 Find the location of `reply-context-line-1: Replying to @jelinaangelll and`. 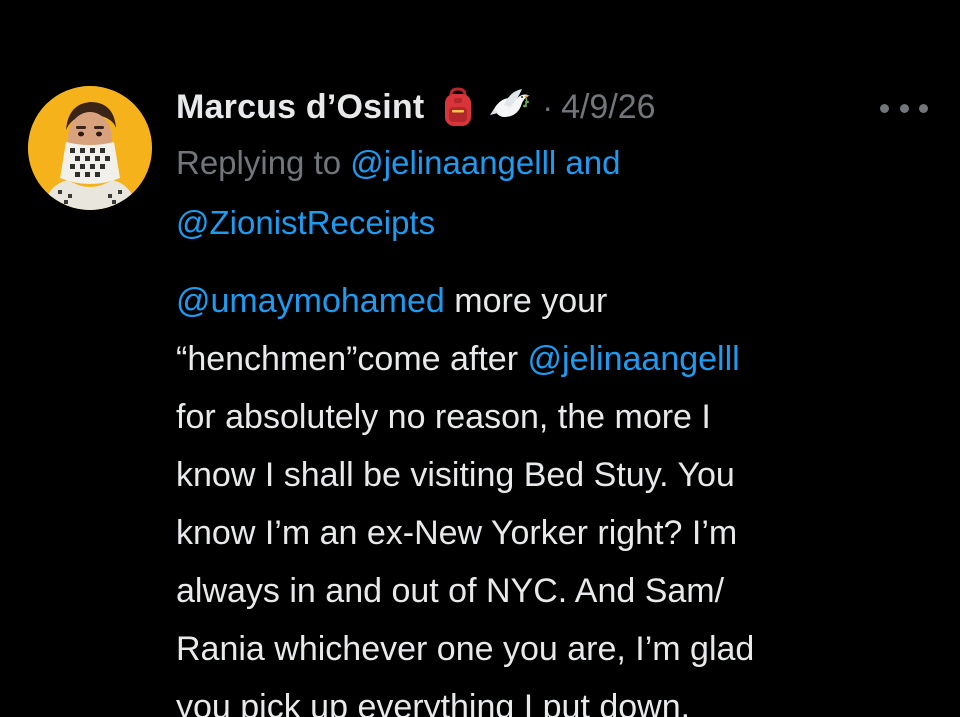

reply-context-line-1: Replying to @jelinaangelll and is located at coordinates (398, 163).